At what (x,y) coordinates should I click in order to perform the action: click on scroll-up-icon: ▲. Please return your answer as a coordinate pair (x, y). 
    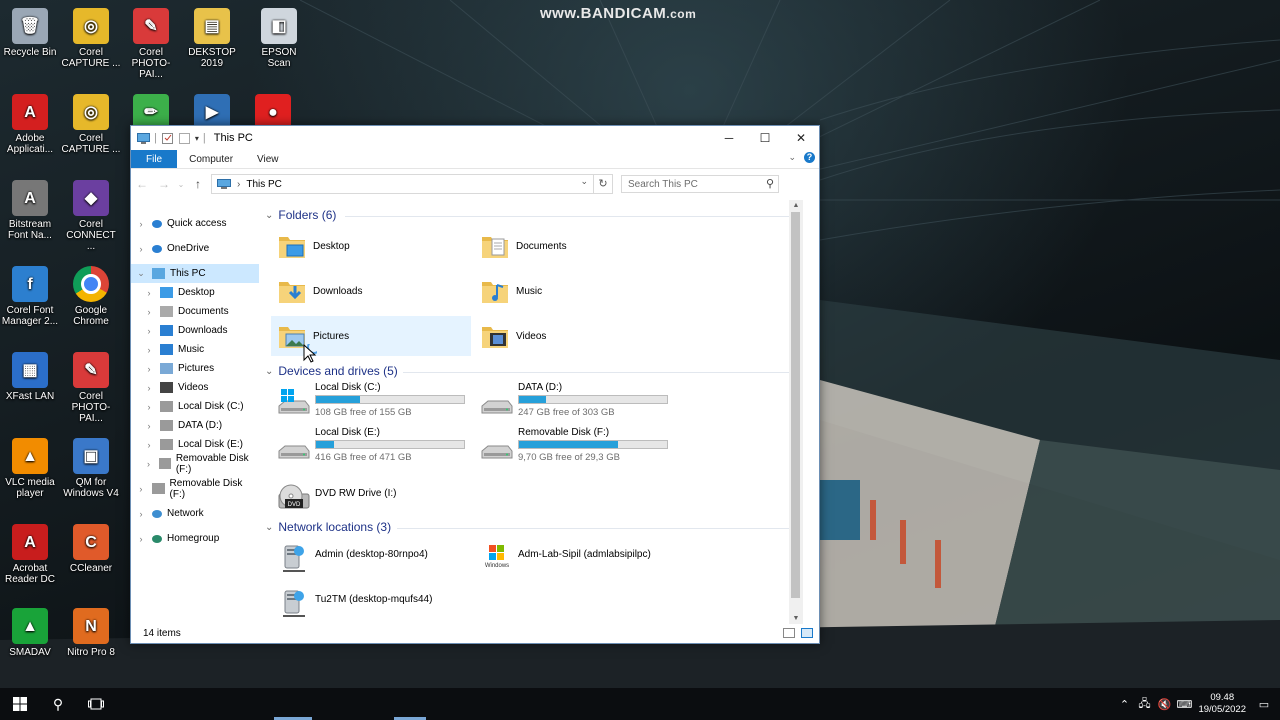
    Looking at the image, I should click on (796, 205).